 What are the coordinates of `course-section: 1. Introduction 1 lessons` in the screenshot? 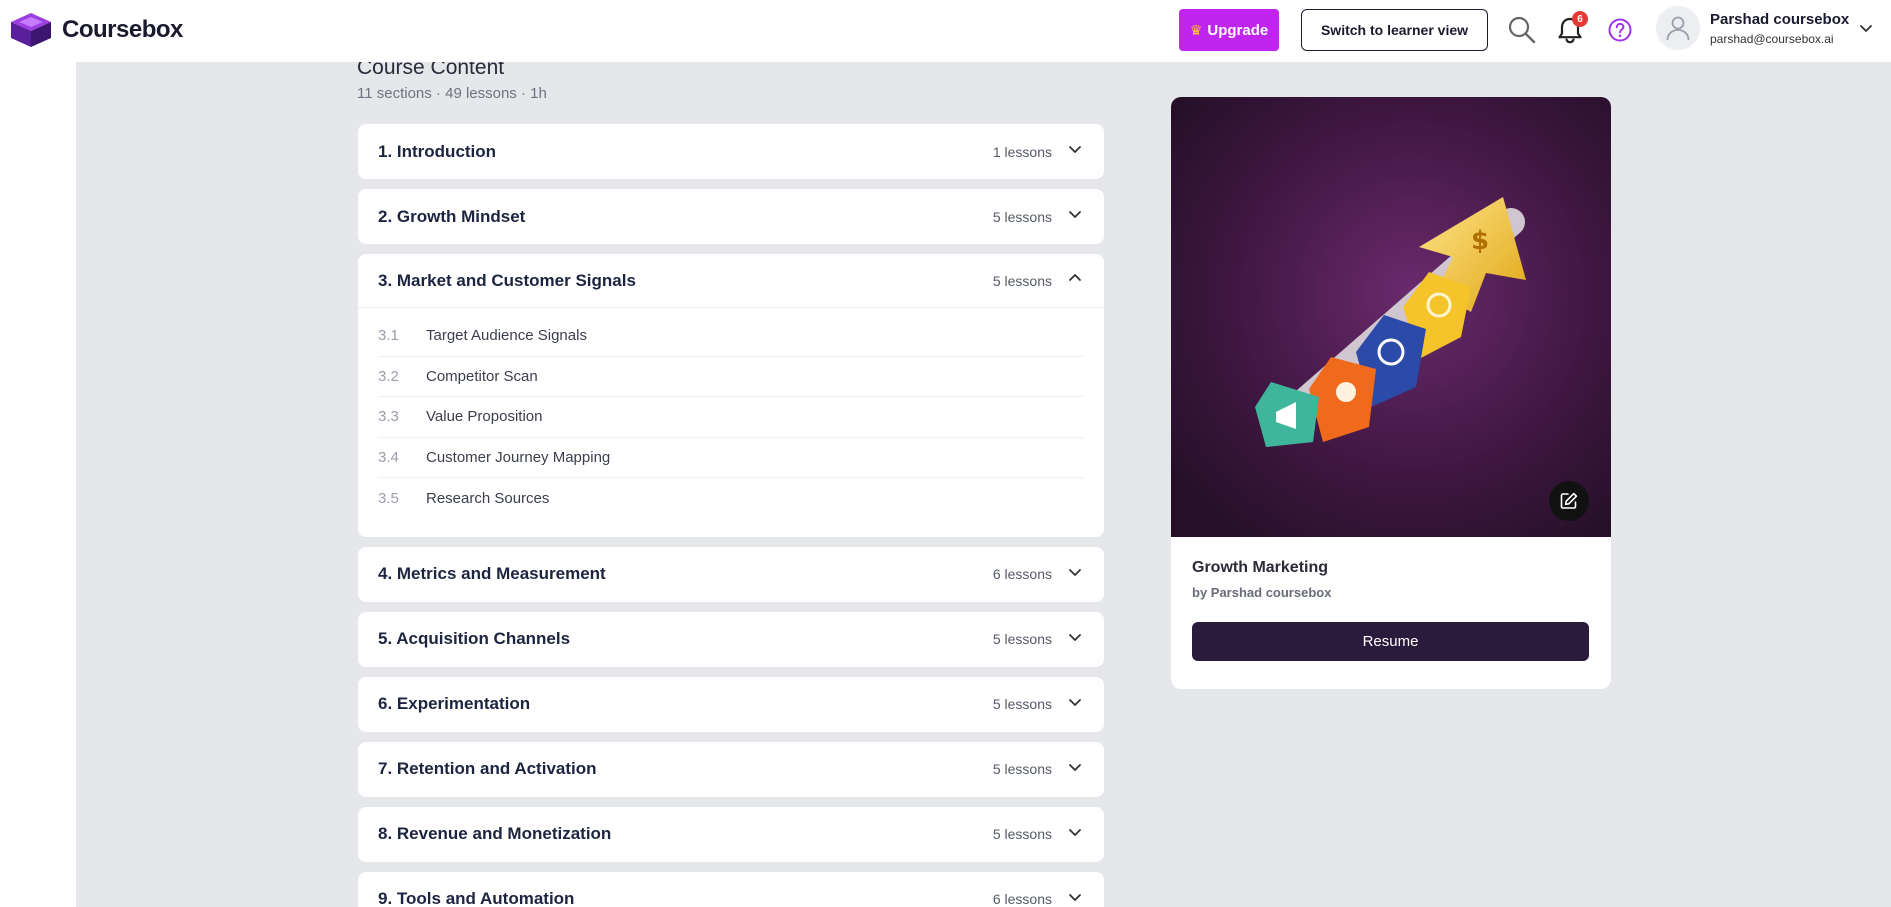 It's located at (731, 151).